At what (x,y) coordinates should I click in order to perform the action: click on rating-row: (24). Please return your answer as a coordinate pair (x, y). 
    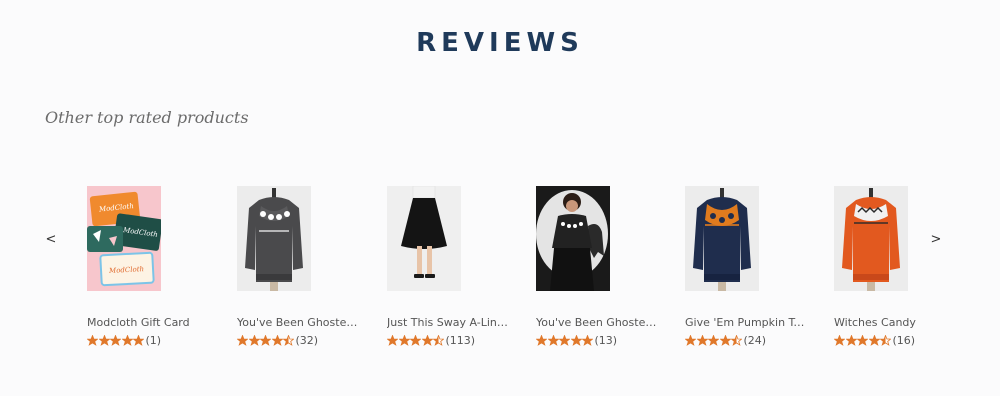
    Looking at the image, I should click on (759, 340).